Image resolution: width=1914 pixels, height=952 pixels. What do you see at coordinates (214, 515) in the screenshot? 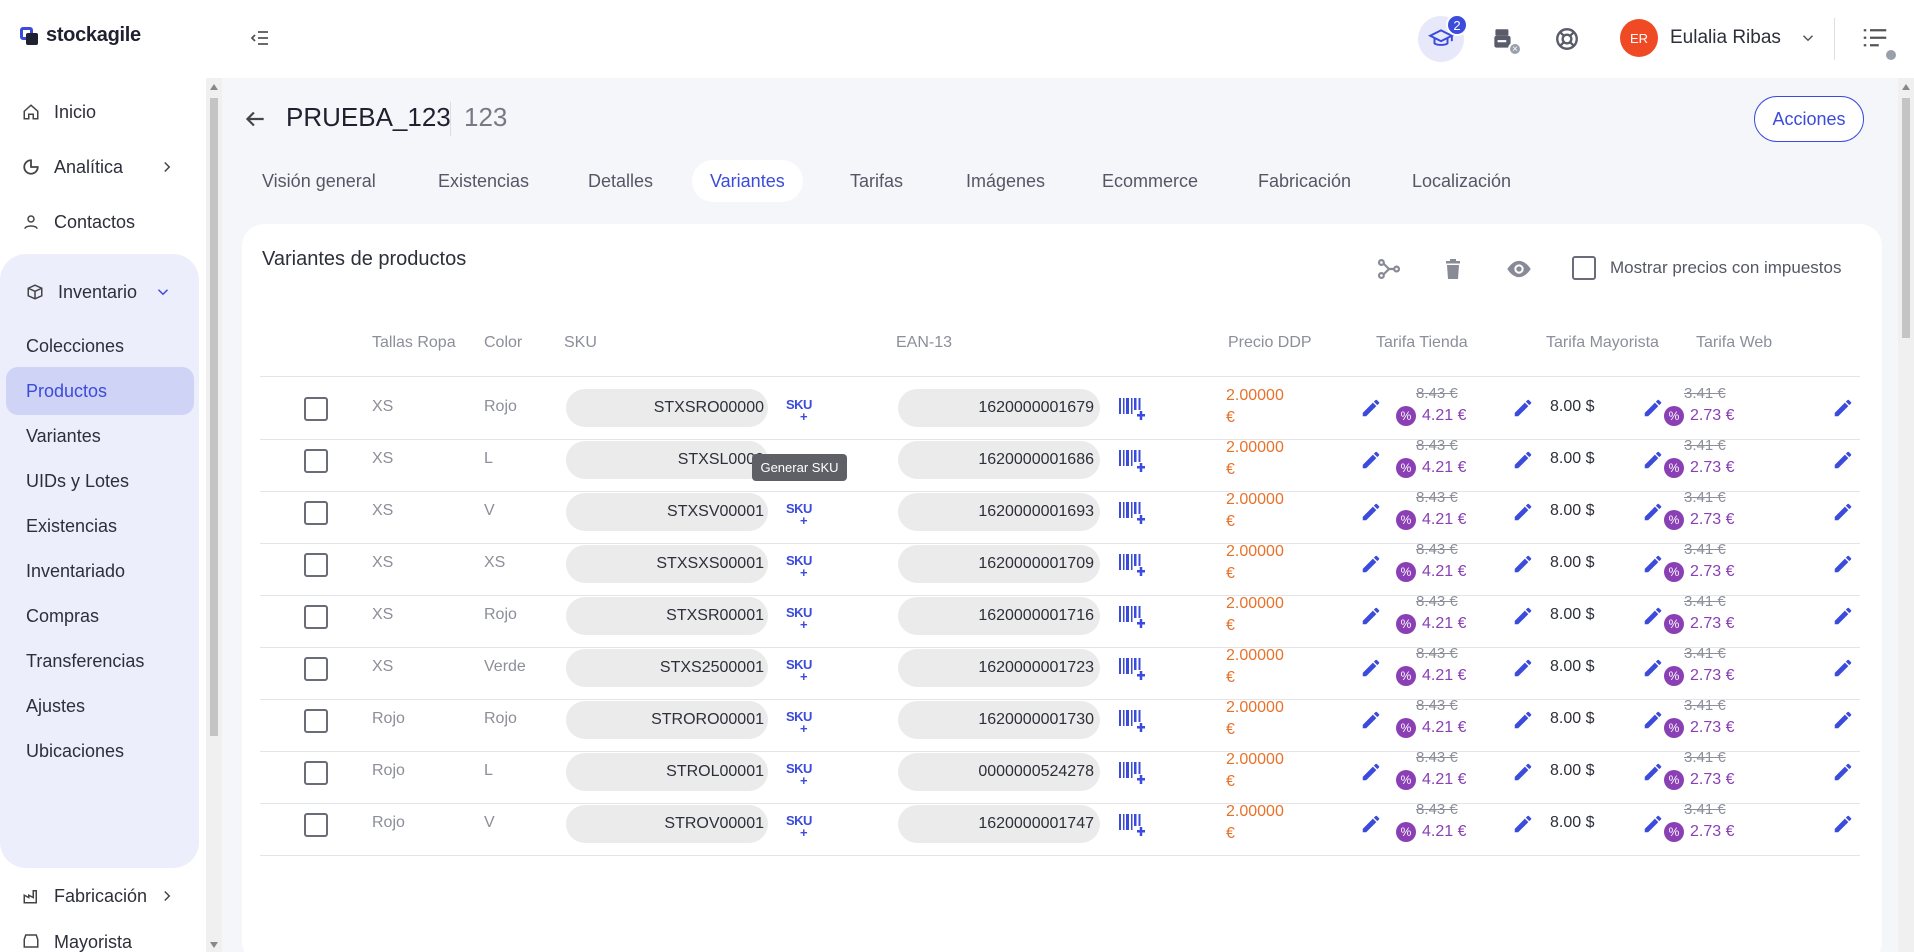
I see `sidebar-scrollbar` at bounding box center [214, 515].